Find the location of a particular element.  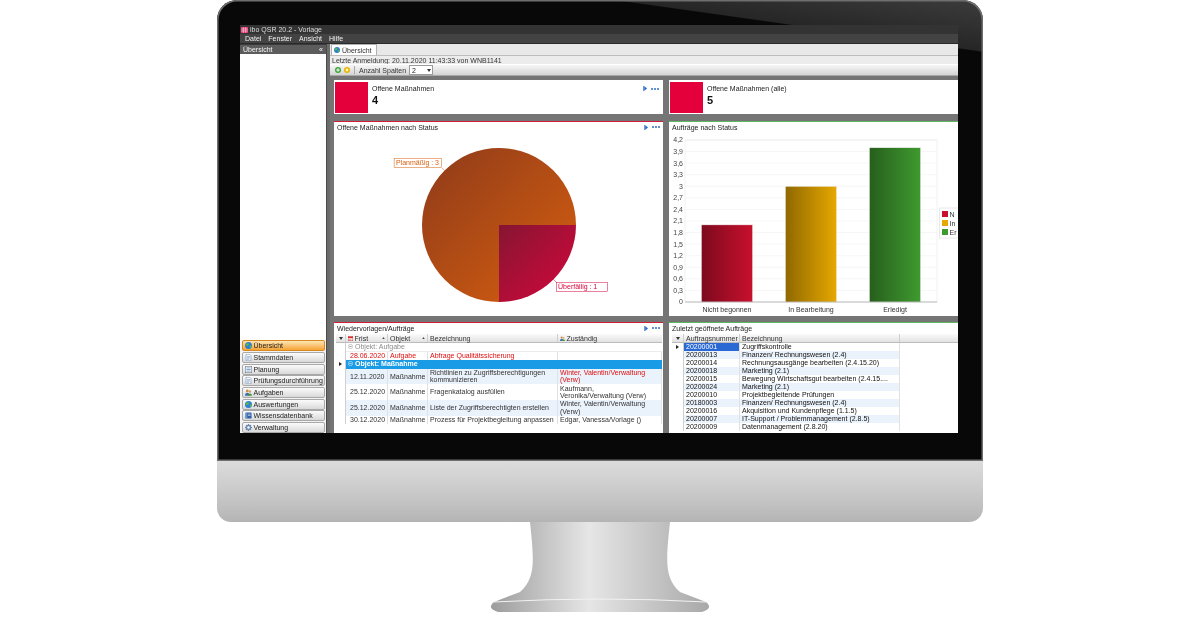

disc-icon is located at coordinates (347, 70).